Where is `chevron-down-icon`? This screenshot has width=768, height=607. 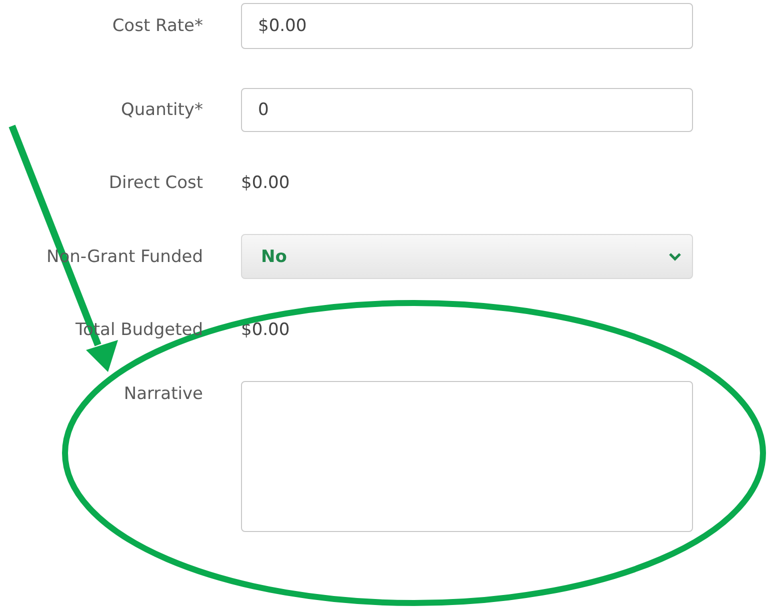 chevron-down-icon is located at coordinates (675, 257).